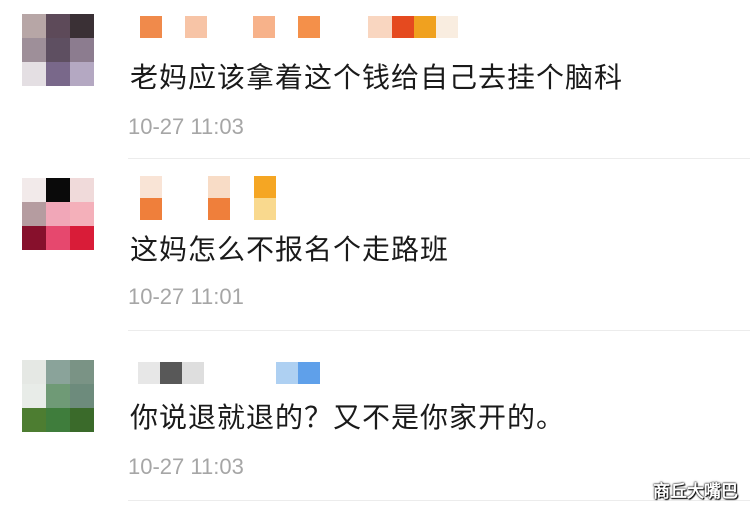  Describe the element at coordinates (290, 249) in the screenshot. I see `comment-text: 这妈怎么不报名个走路班` at that location.